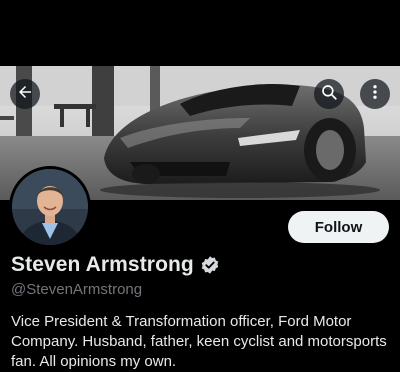 The image size is (400, 372). I want to click on arrow-left-icon, so click(25, 94).